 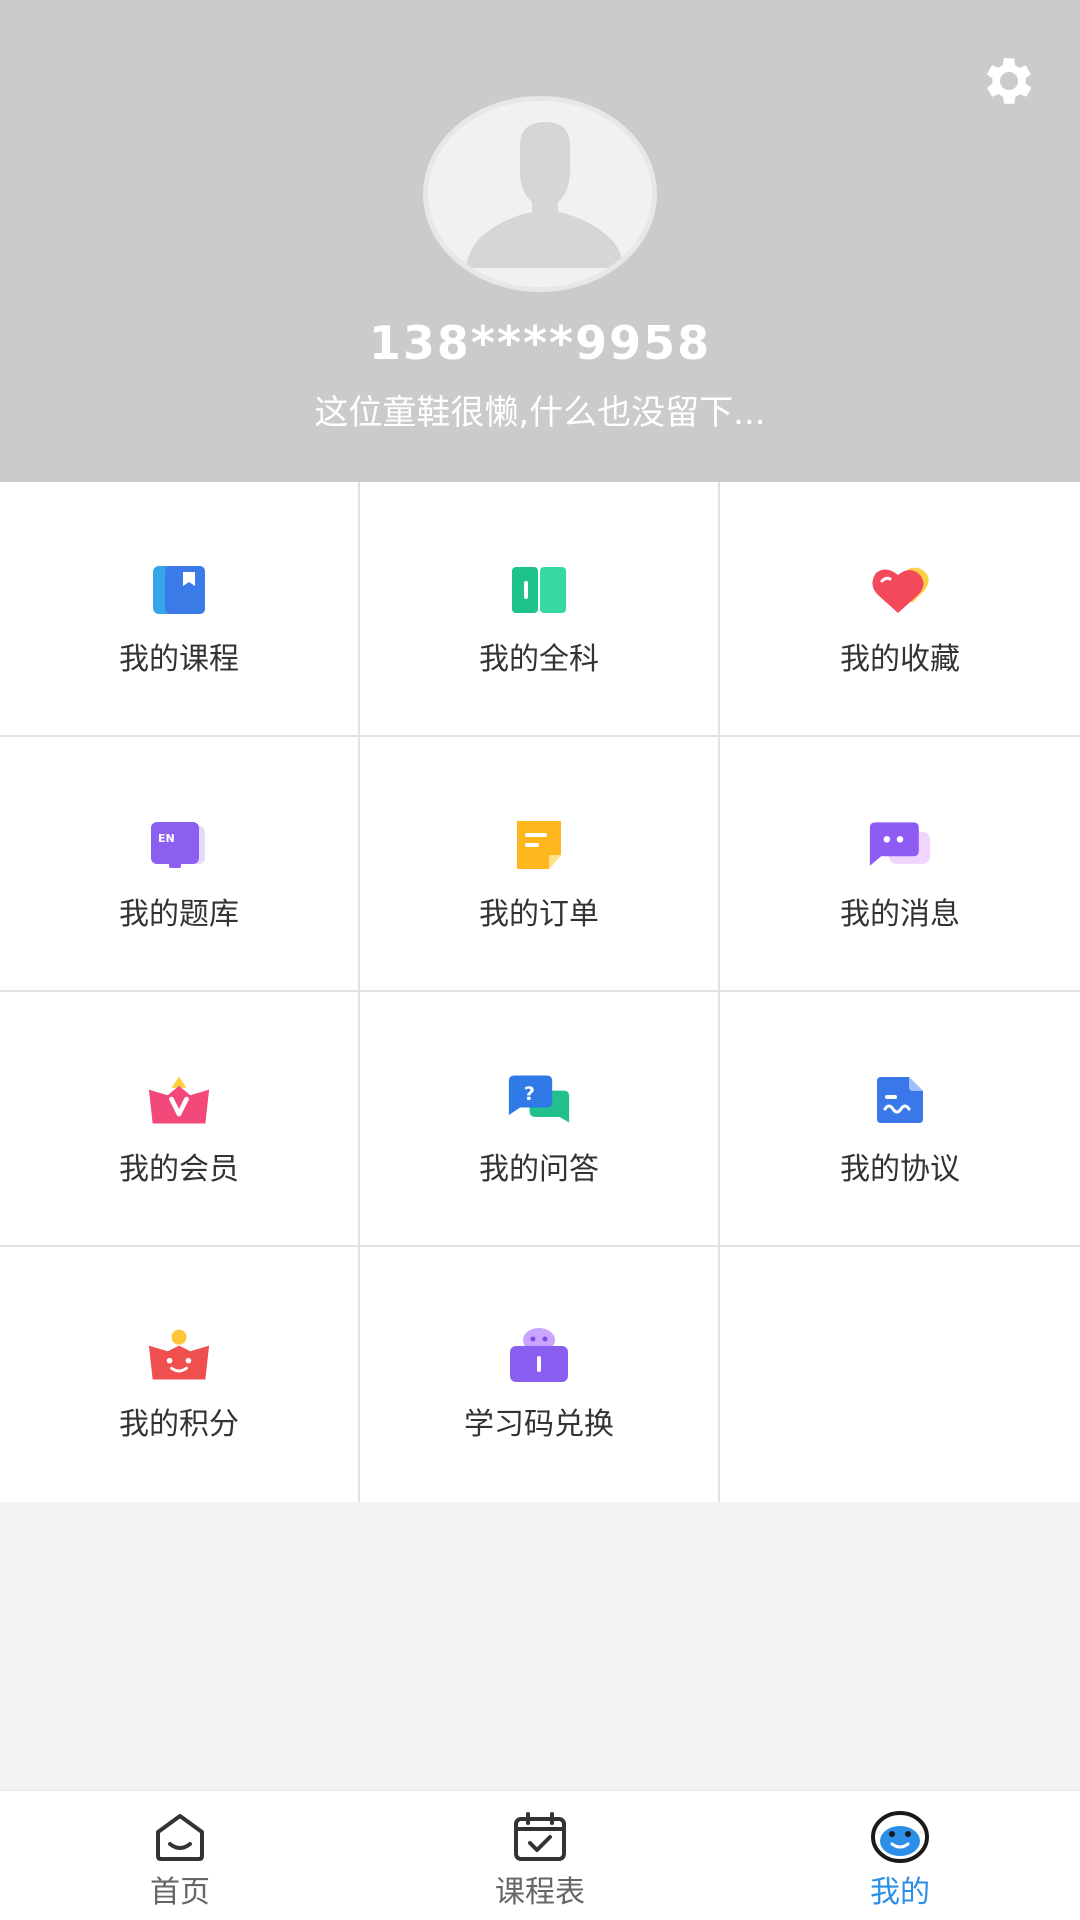 What do you see at coordinates (540, 343) in the screenshot?
I see `user-phone: 138****9958` at bounding box center [540, 343].